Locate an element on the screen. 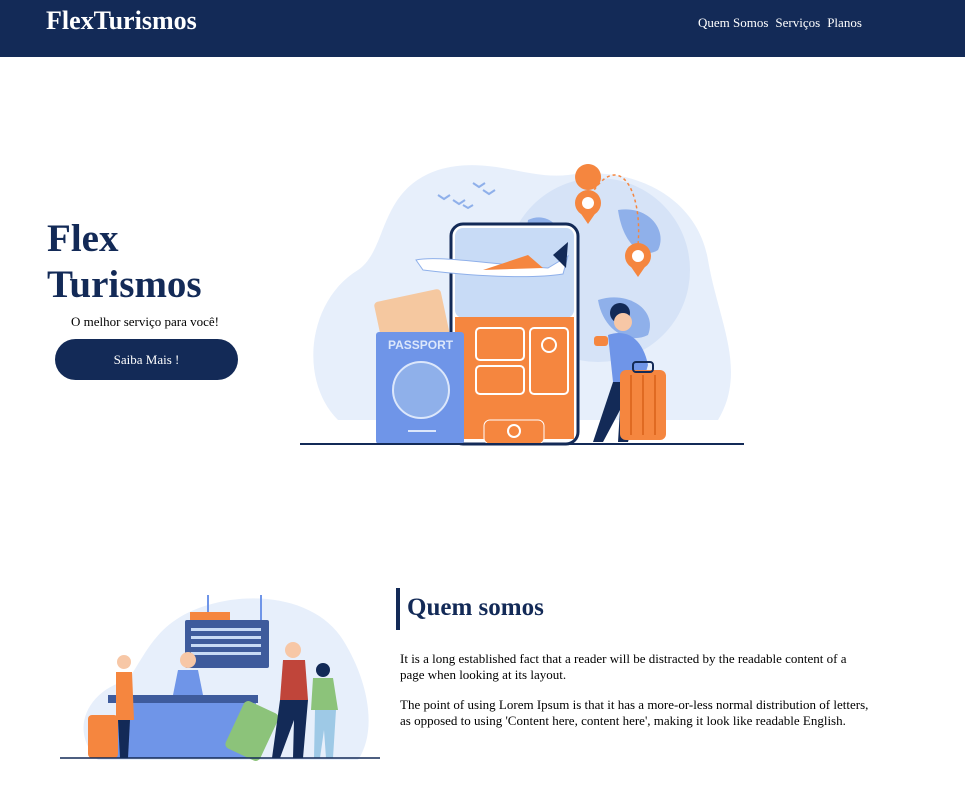 The image size is (965, 796). hero-title: Flex Turismos is located at coordinates (124, 261).